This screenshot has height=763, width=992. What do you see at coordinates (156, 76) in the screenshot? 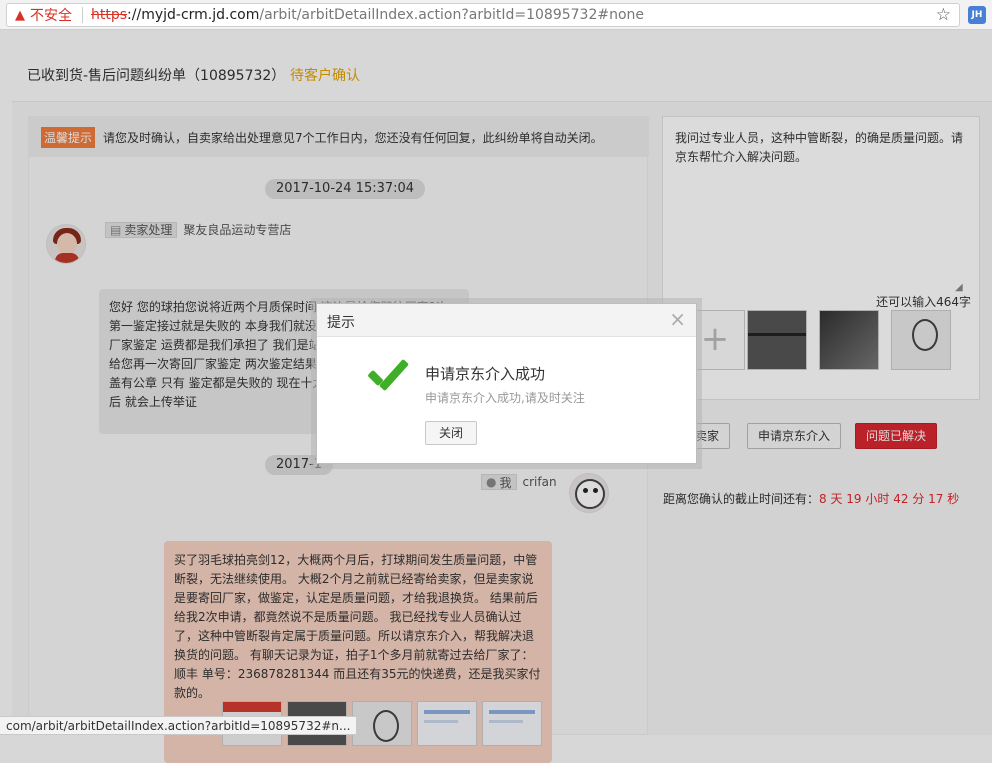
I see `page-title: 已收到货-售后问题纠纷单（10895732）` at bounding box center [156, 76].